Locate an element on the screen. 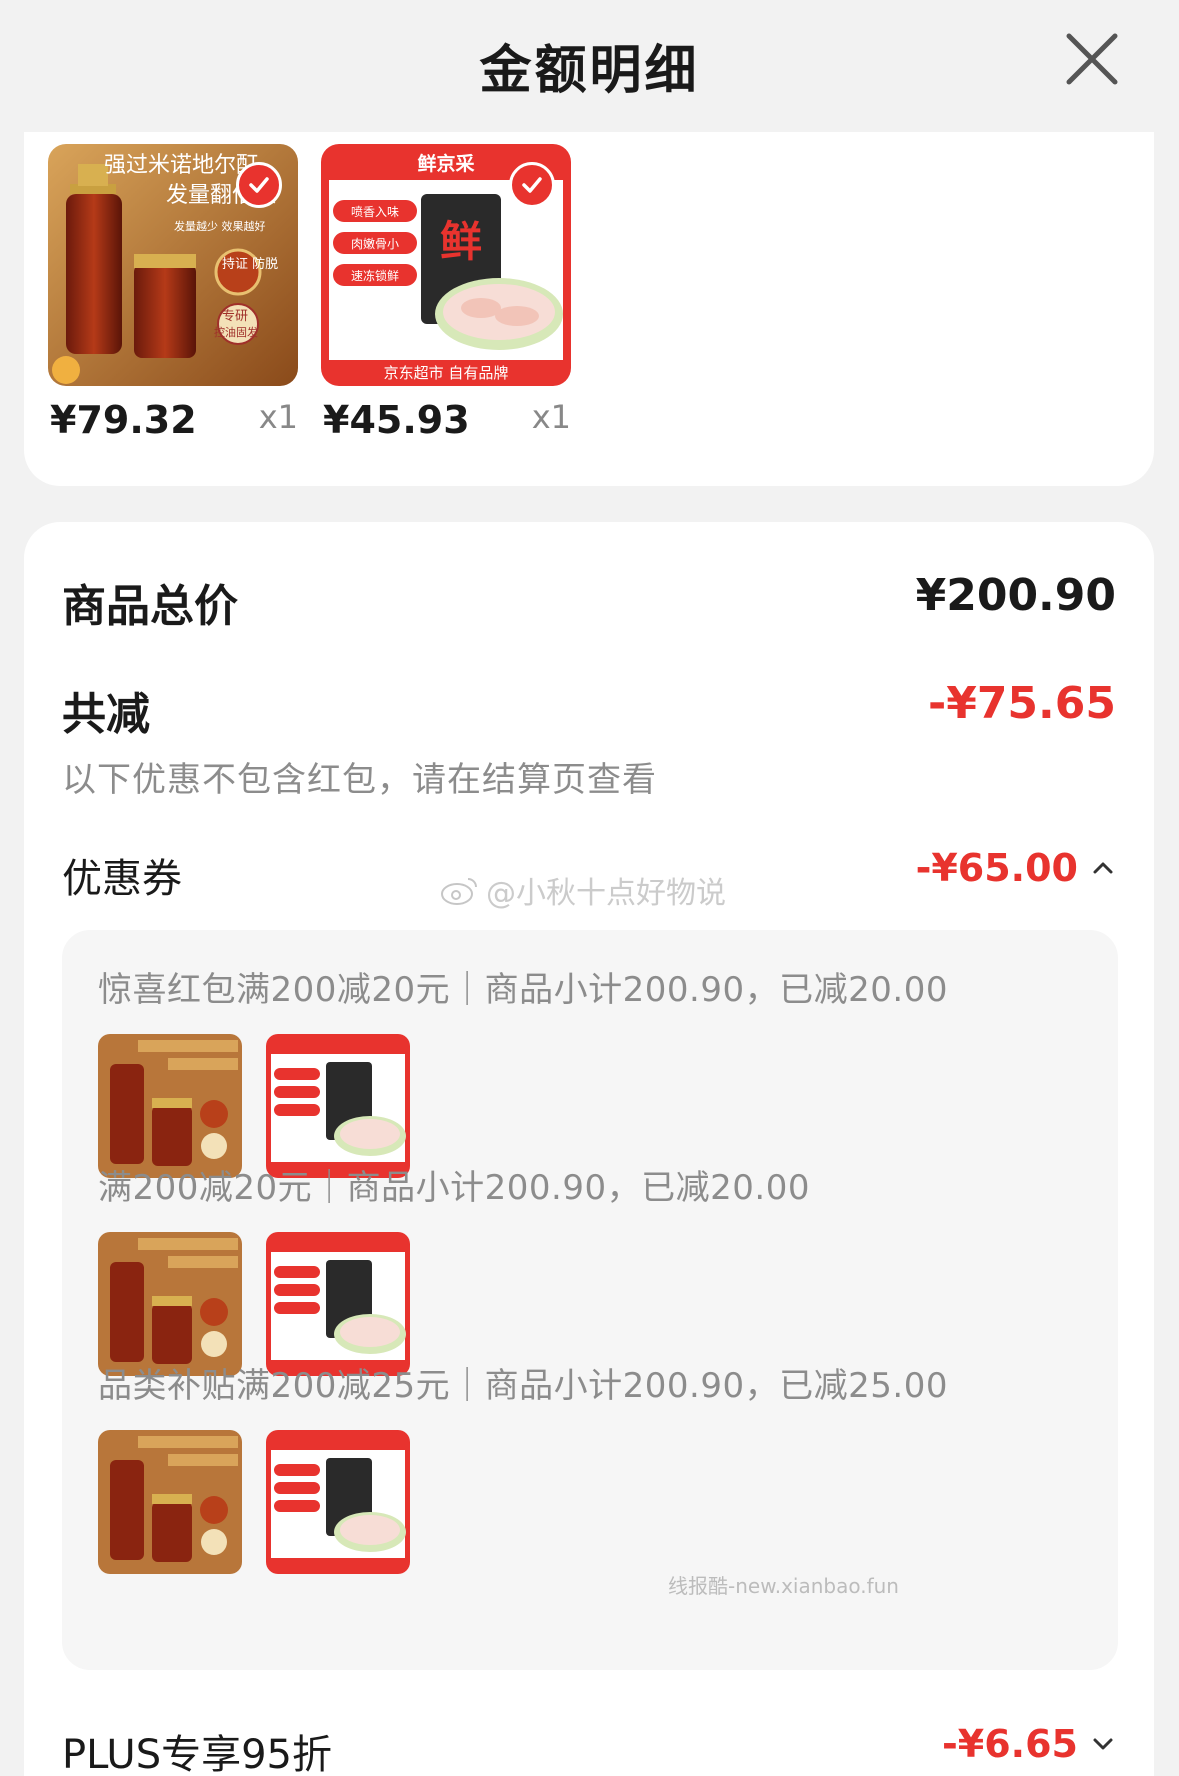  product-price: ¥79.32 is located at coordinates (123, 420).